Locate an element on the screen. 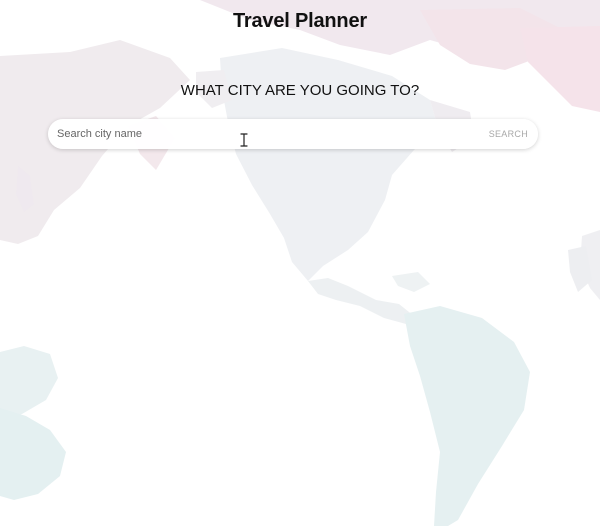 The image size is (600, 526). page-title: Travel Planner is located at coordinates (300, 21).